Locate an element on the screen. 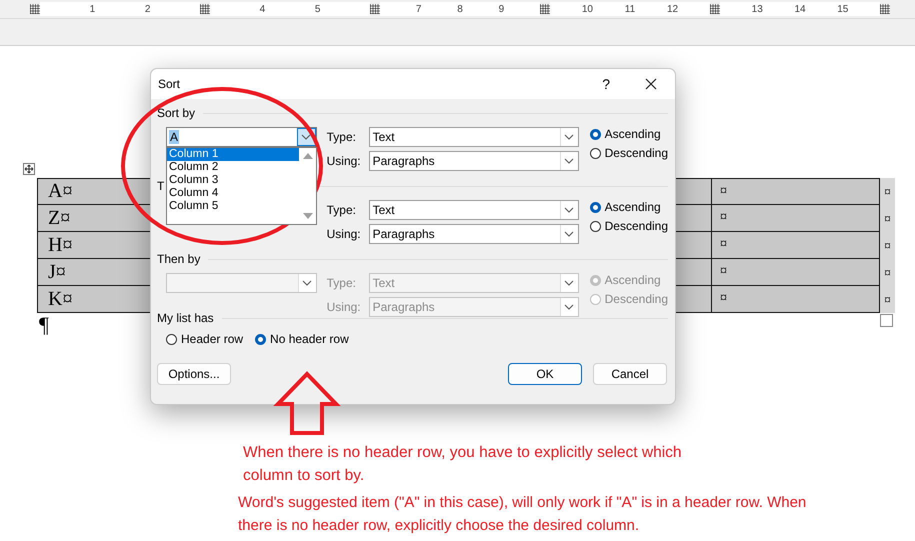  annotation-text: Word's suggested item ("A" in this case), will only work if "A" is in a header row. When there is no header row, explicitly choose the desired column. is located at coordinates (523, 514).